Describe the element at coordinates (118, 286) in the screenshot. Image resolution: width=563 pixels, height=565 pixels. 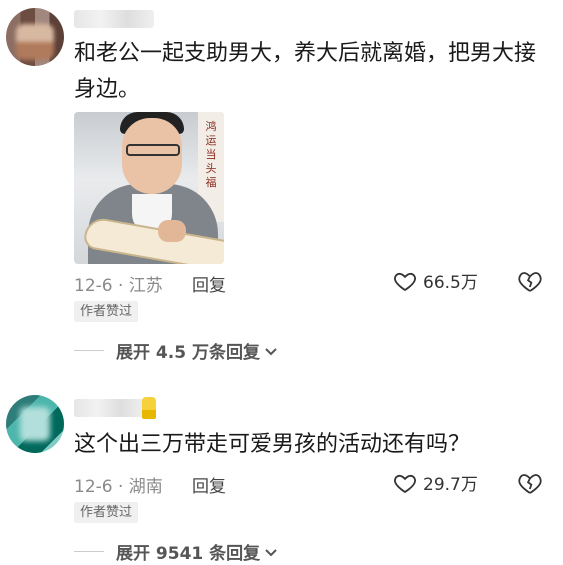
I see `date-location: 12-6 · 江苏` at that location.